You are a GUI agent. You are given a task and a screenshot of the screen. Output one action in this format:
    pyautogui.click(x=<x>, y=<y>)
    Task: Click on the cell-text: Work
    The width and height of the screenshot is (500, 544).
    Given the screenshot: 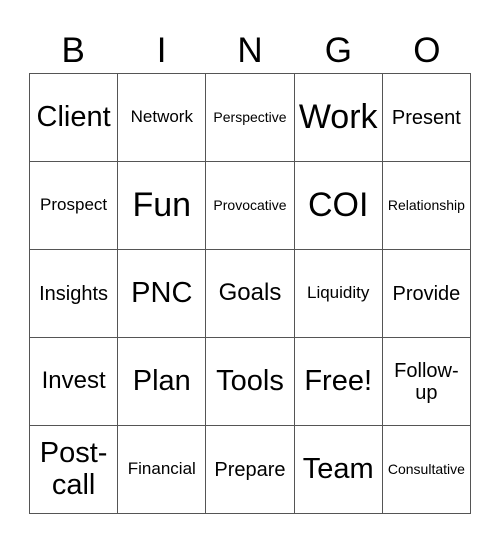 What is the action you would take?
    pyautogui.click(x=338, y=116)
    